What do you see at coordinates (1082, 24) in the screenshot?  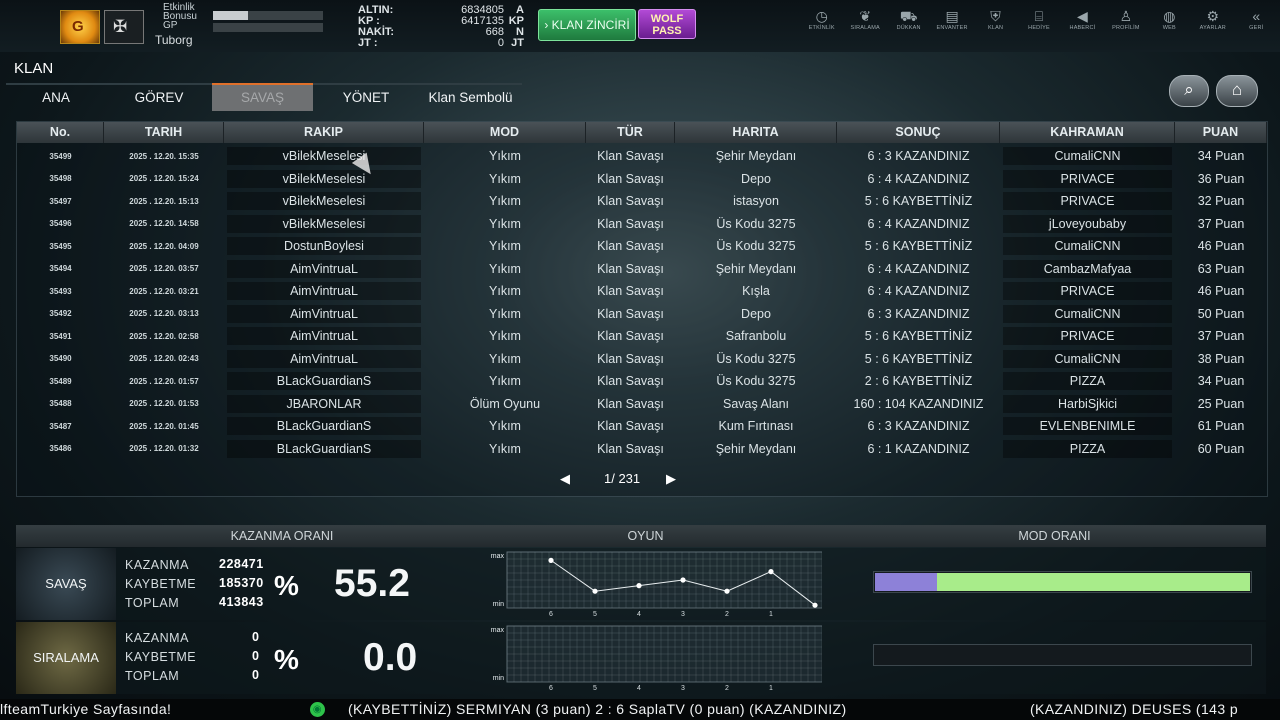 I see `nav-item-haberci̇: ◀ HABERCİ` at bounding box center [1082, 24].